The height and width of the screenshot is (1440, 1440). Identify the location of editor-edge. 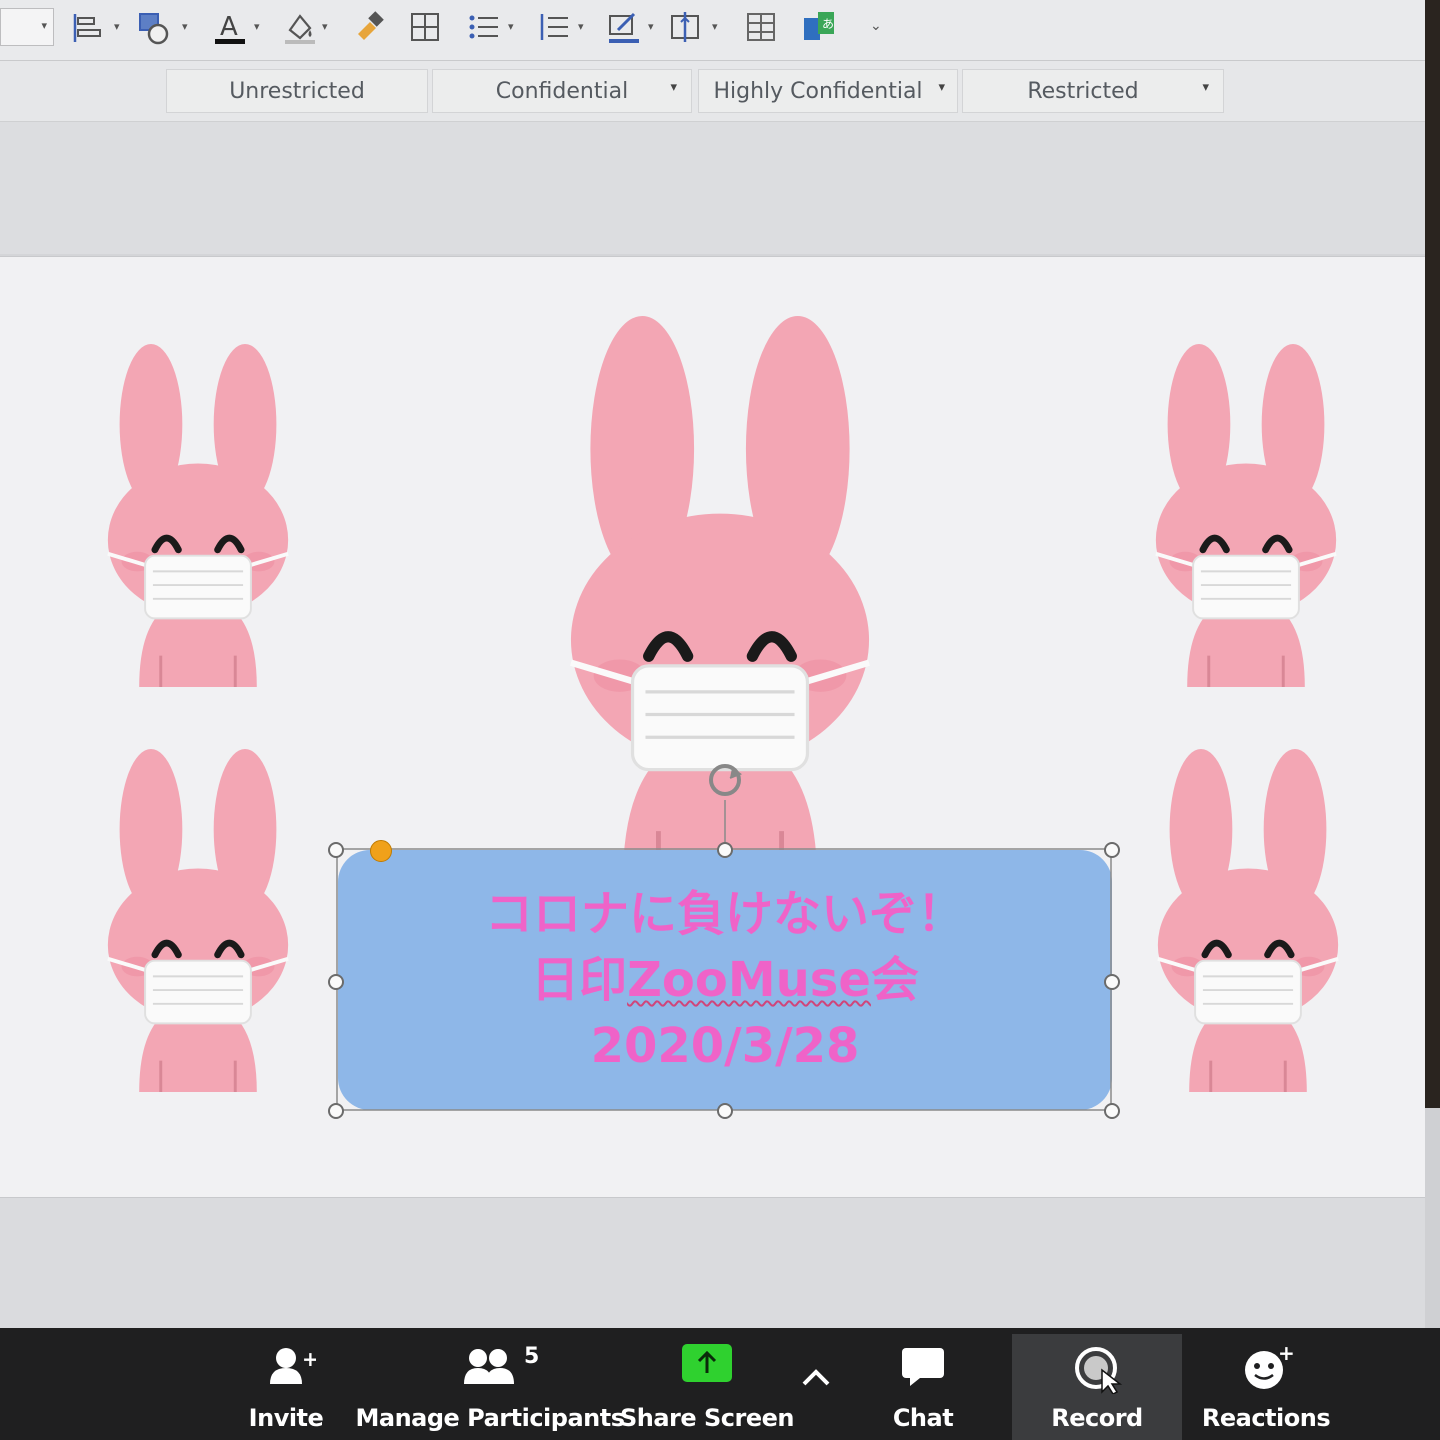
(1432, 1218).